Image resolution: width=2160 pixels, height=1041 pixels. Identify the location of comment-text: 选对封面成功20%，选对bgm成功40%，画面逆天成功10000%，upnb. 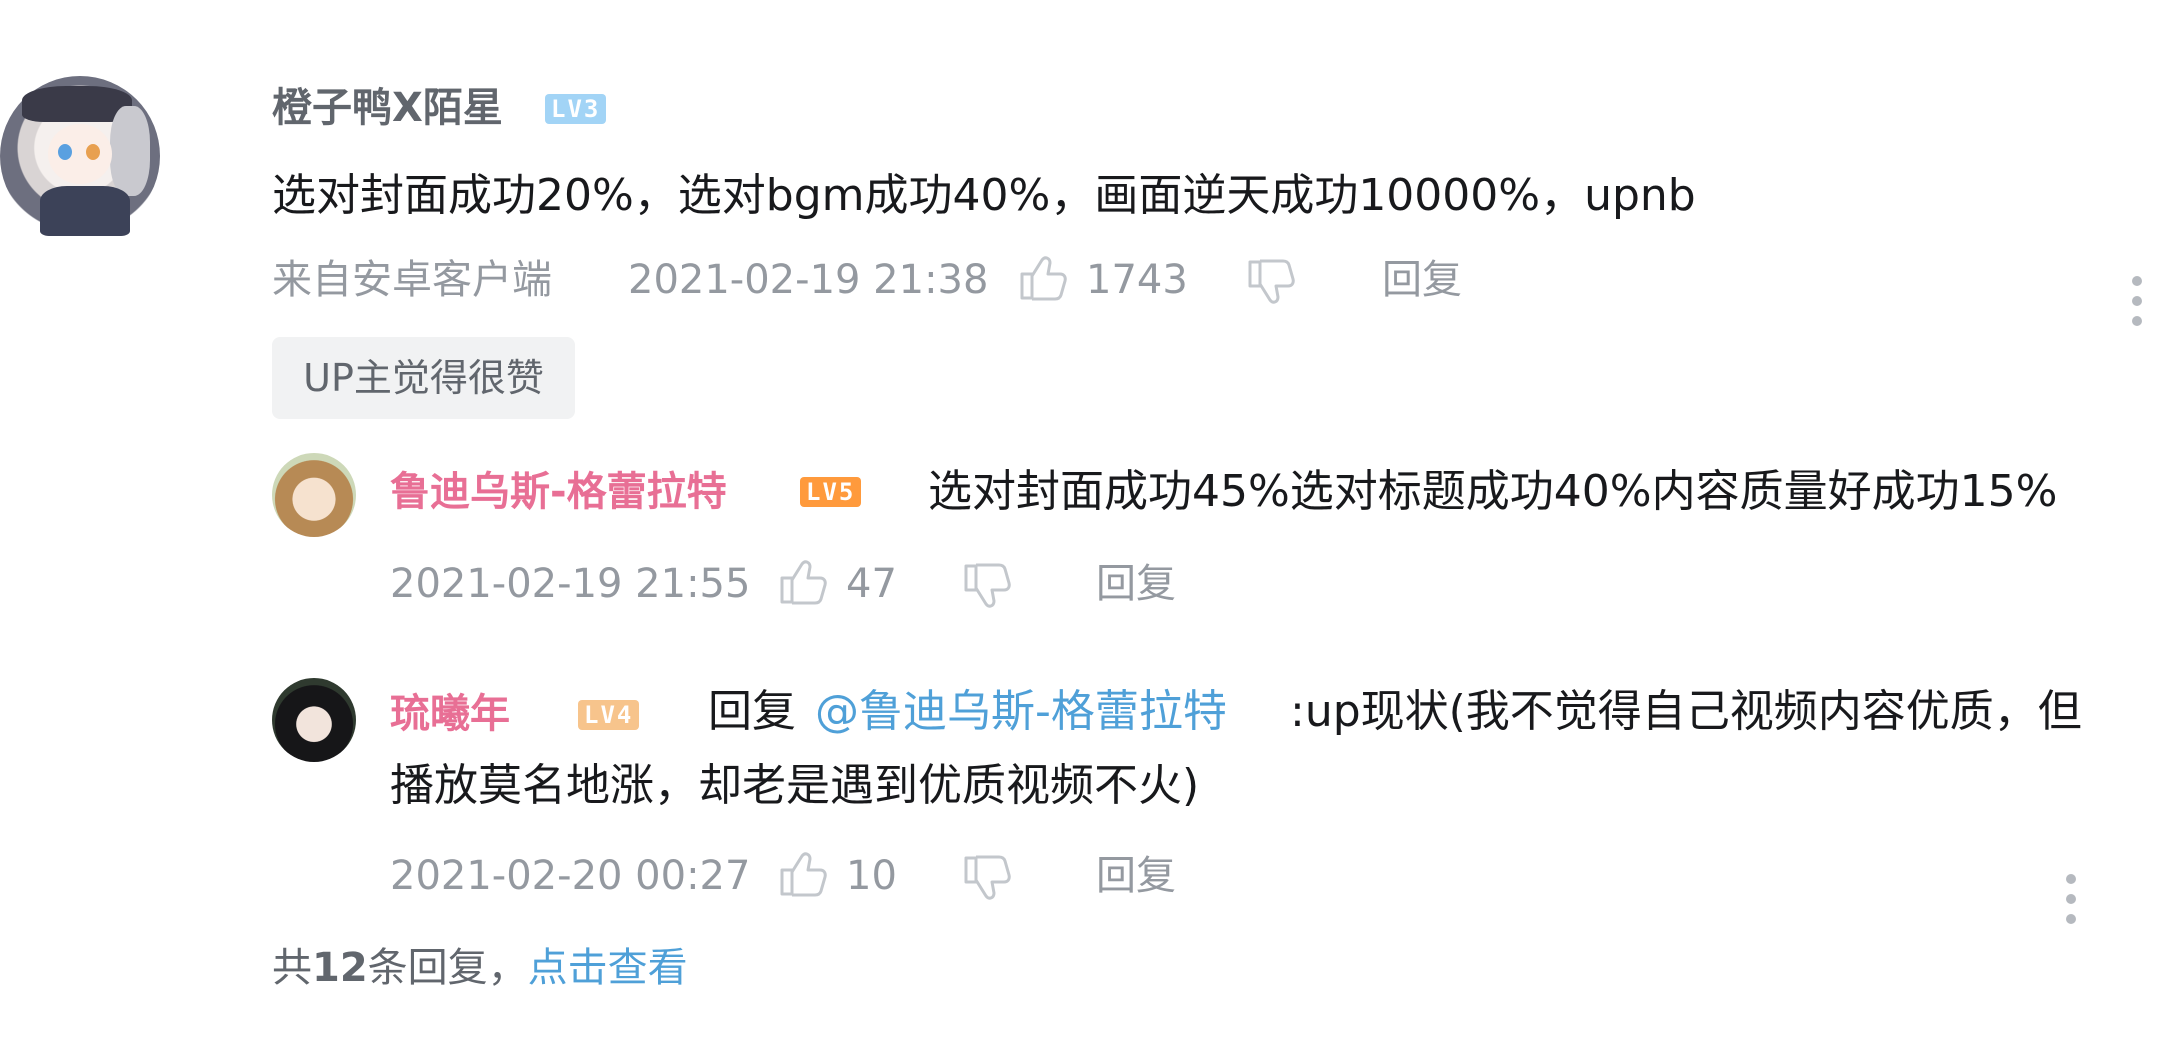
(984, 195).